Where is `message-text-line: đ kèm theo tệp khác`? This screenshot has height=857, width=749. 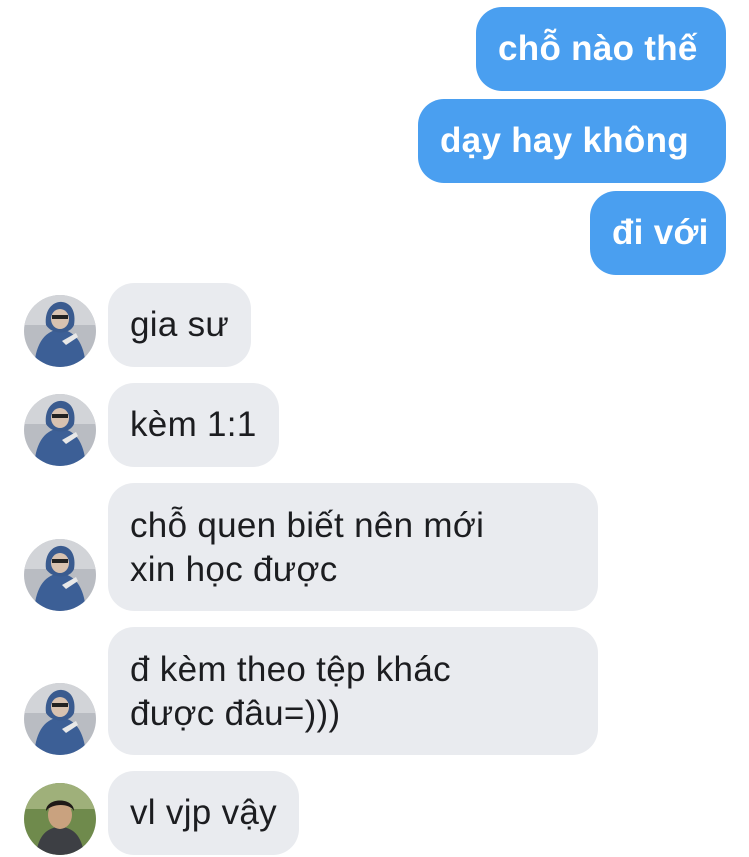 message-text-line: đ kèm theo tệp khác is located at coordinates (290, 669).